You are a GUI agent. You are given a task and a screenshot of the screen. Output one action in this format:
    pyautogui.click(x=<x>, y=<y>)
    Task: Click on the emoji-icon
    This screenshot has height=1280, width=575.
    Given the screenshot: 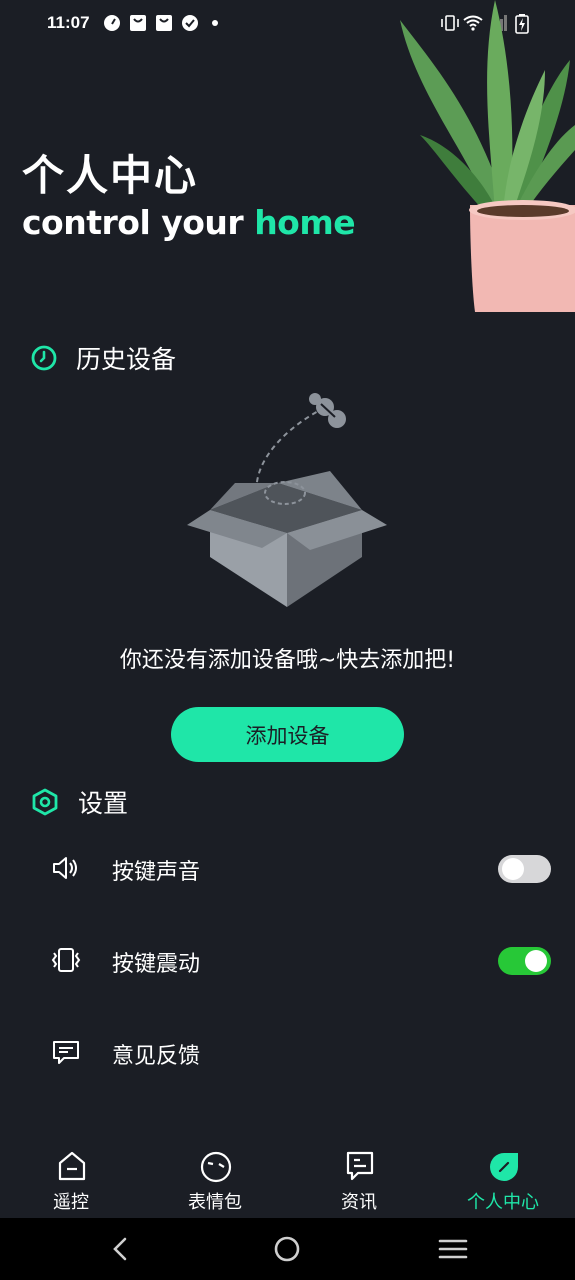 What is the action you would take?
    pyautogui.click(x=216, y=1167)
    